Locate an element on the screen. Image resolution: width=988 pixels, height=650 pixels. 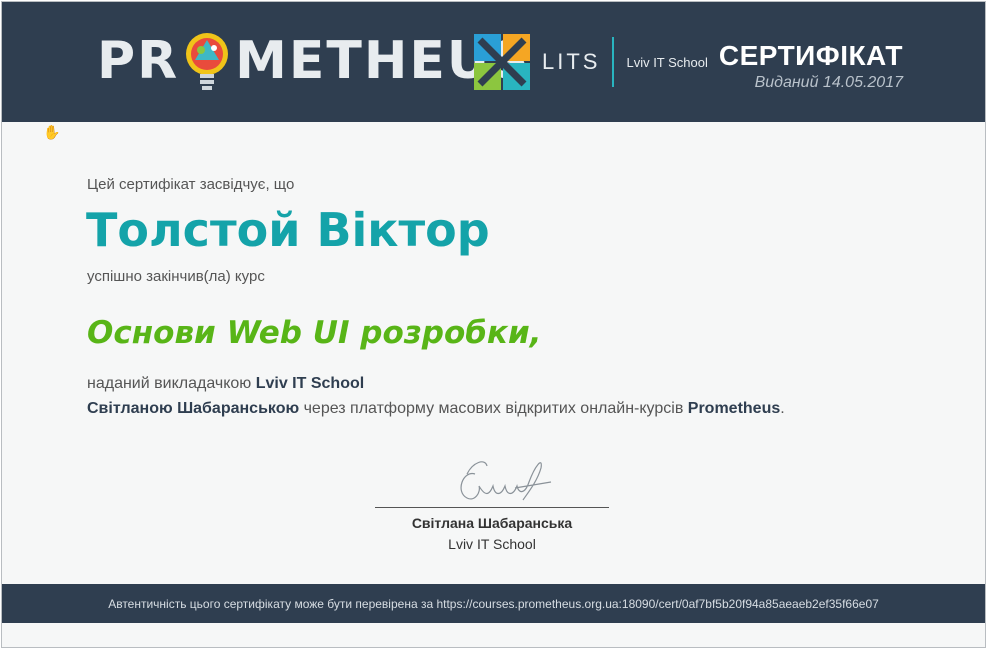
signatory-org: Lviv IT School is located at coordinates (492, 544).